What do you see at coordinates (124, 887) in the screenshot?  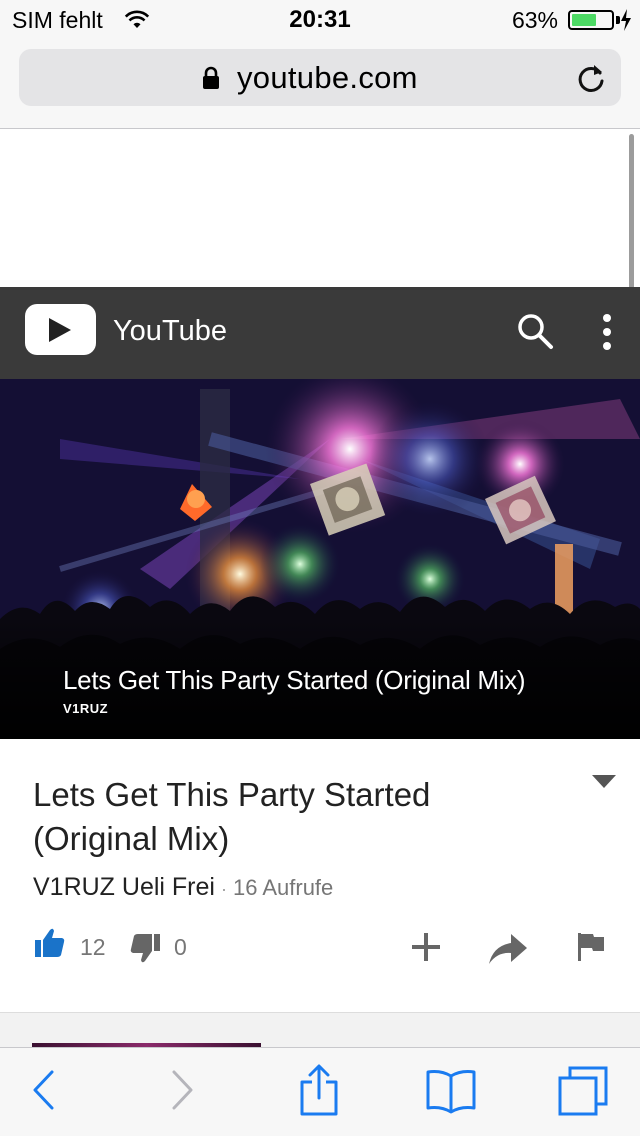 I see `channel-name: V1RUZ Ueli Frei` at bounding box center [124, 887].